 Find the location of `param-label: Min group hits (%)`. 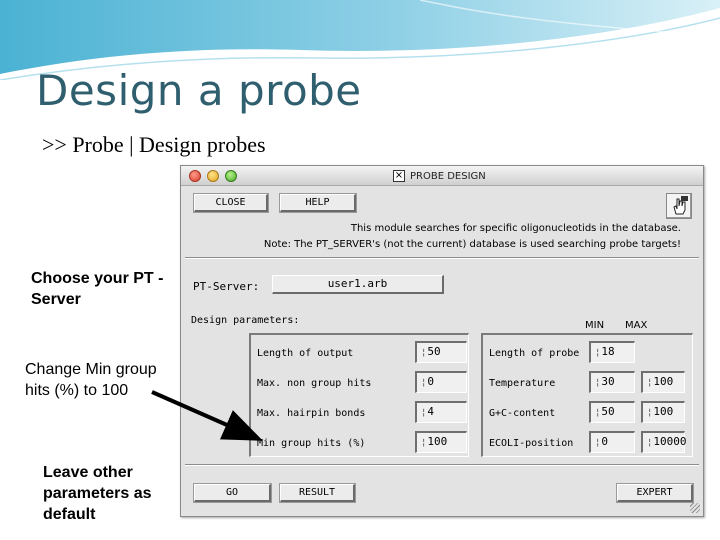

param-label: Min group hits (%) is located at coordinates (311, 443).